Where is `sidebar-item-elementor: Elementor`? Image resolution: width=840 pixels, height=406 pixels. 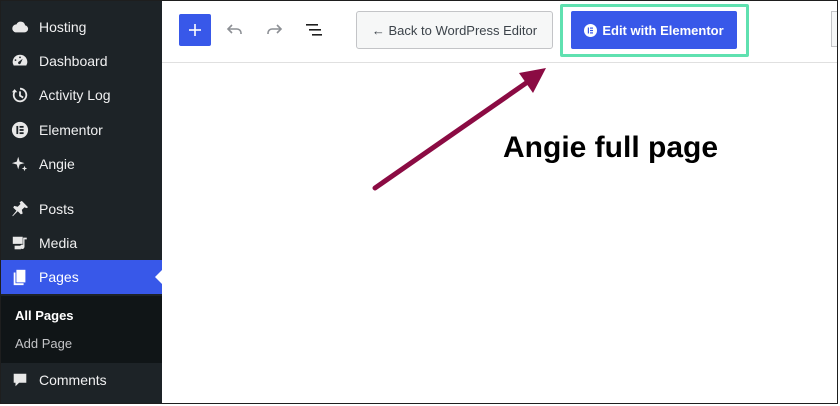 sidebar-item-elementor: Elementor is located at coordinates (81, 130).